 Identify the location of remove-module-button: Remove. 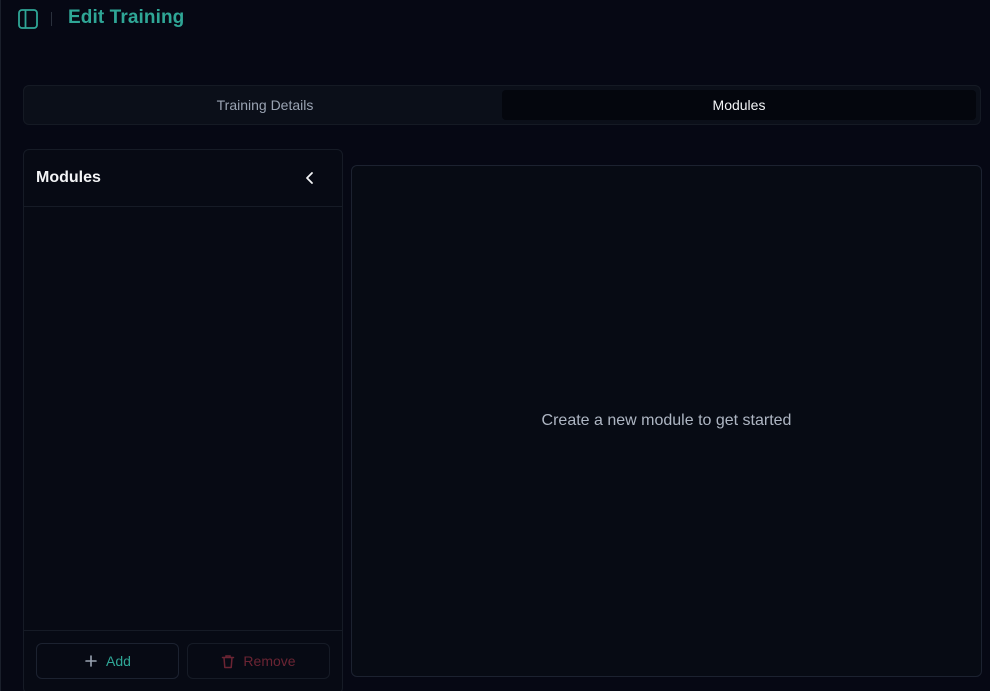
(258, 661).